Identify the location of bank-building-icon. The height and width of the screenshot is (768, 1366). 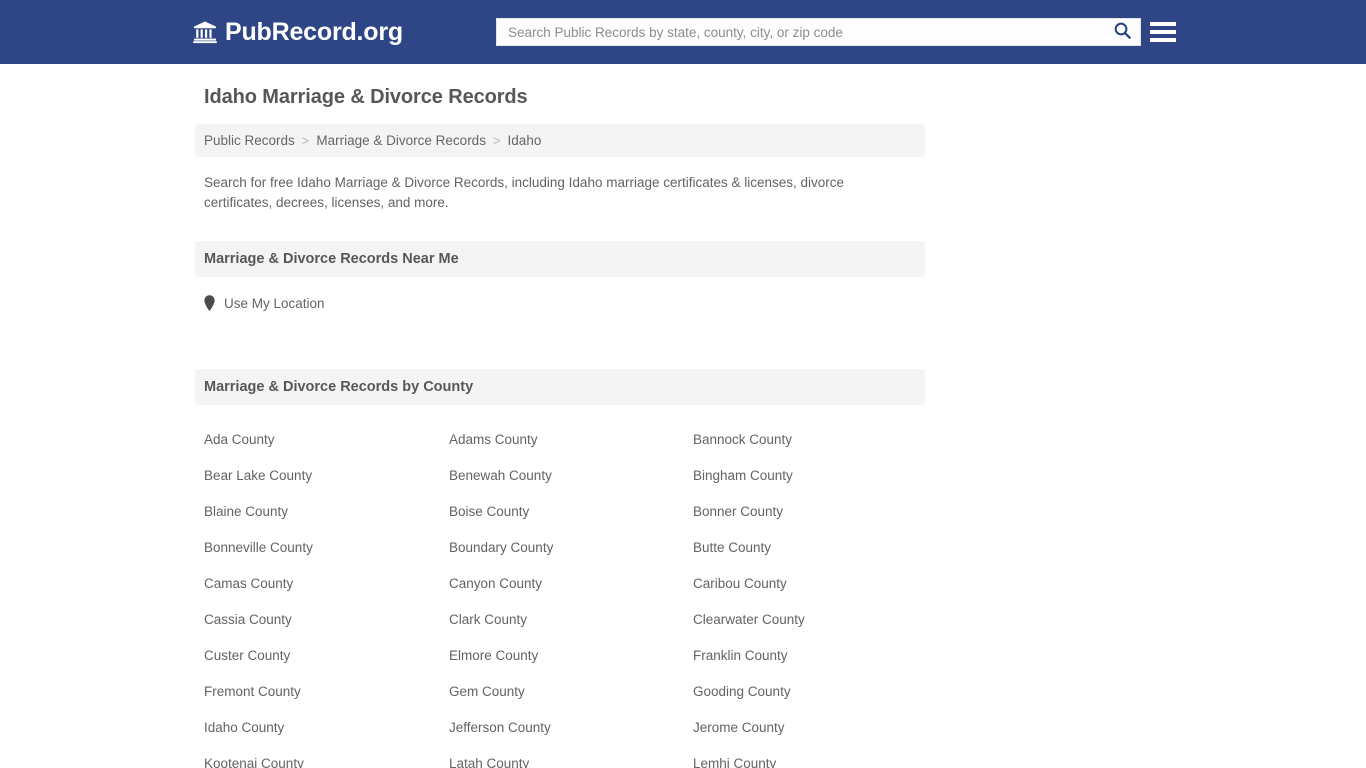
(205, 32).